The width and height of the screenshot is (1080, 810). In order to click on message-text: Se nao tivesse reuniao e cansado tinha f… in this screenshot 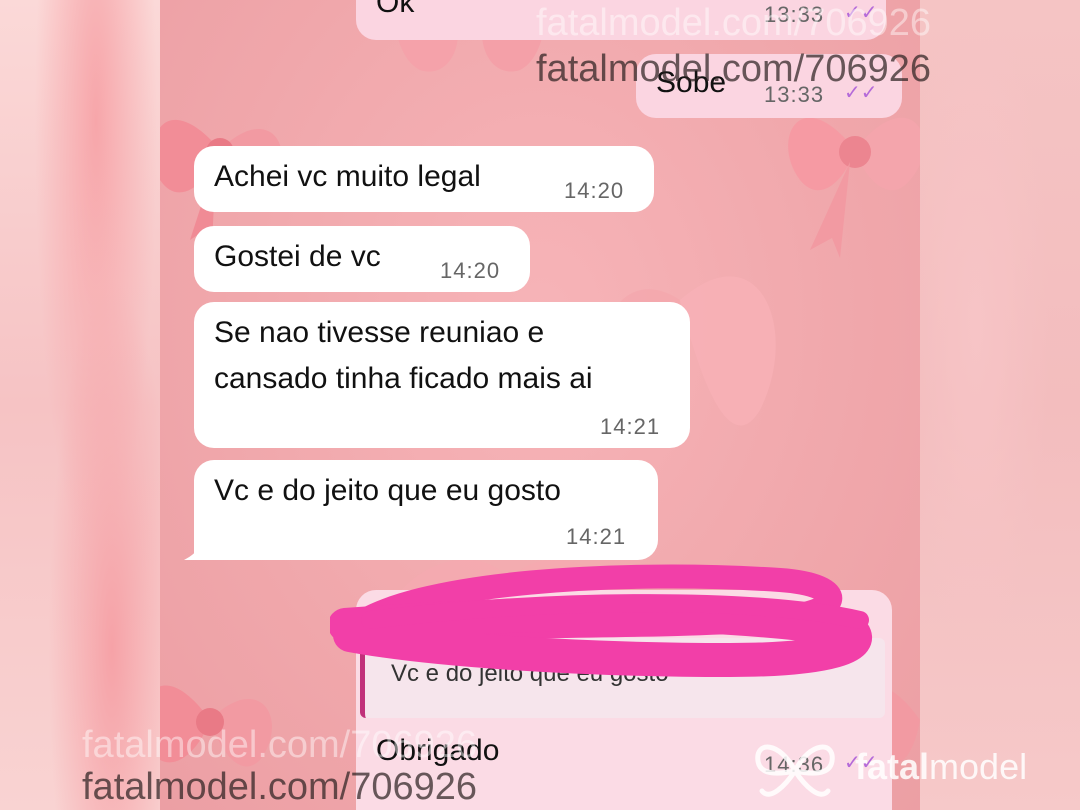, I will do `click(403, 355)`.